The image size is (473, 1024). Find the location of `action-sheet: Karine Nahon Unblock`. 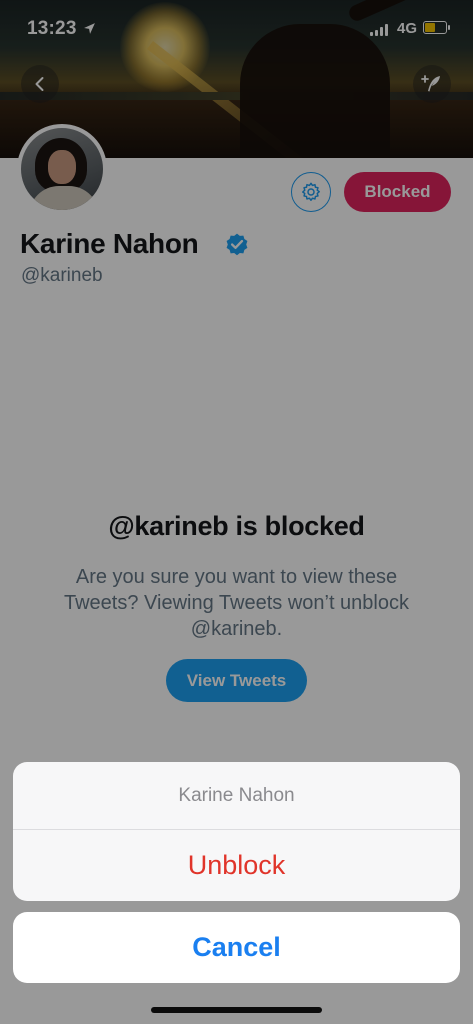

action-sheet: Karine Nahon Unblock is located at coordinates (236, 831).